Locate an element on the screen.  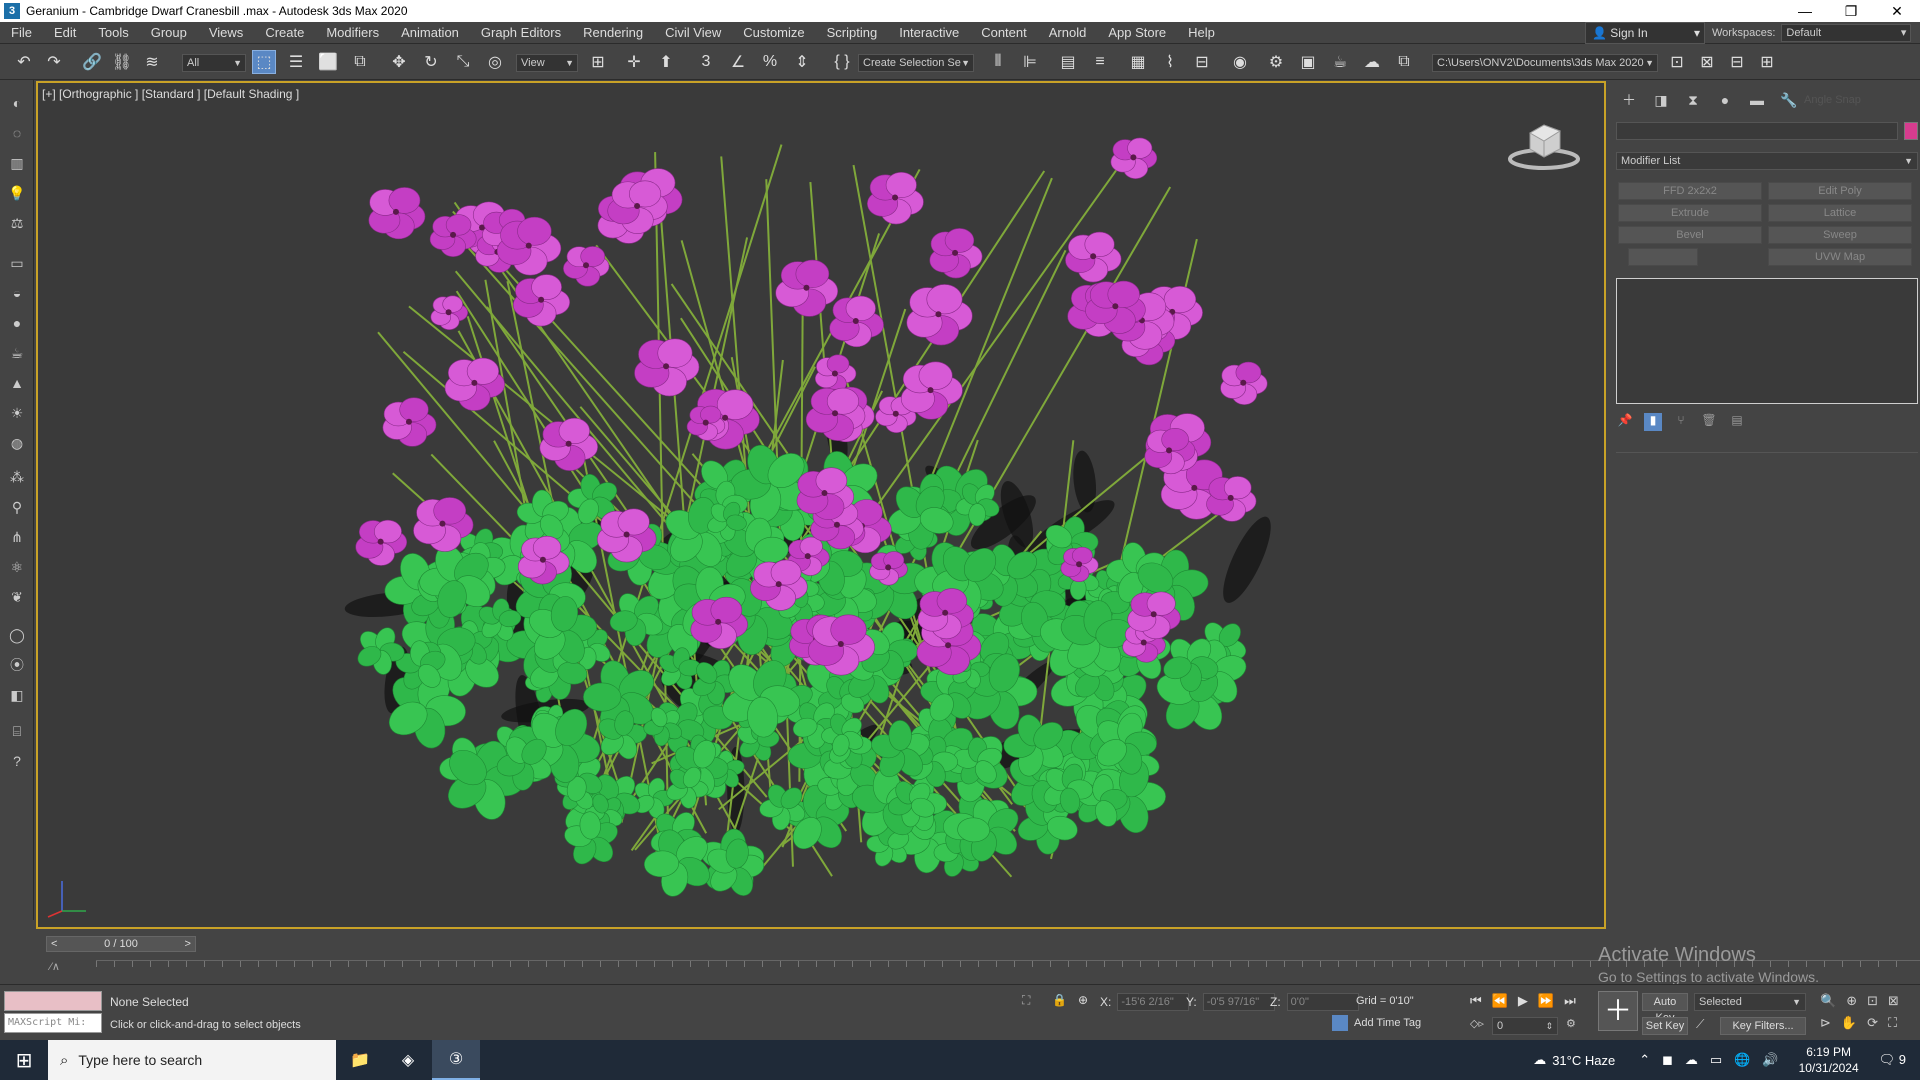
key-mode-icon: ◇▹ is located at coordinates (1477, 1023).